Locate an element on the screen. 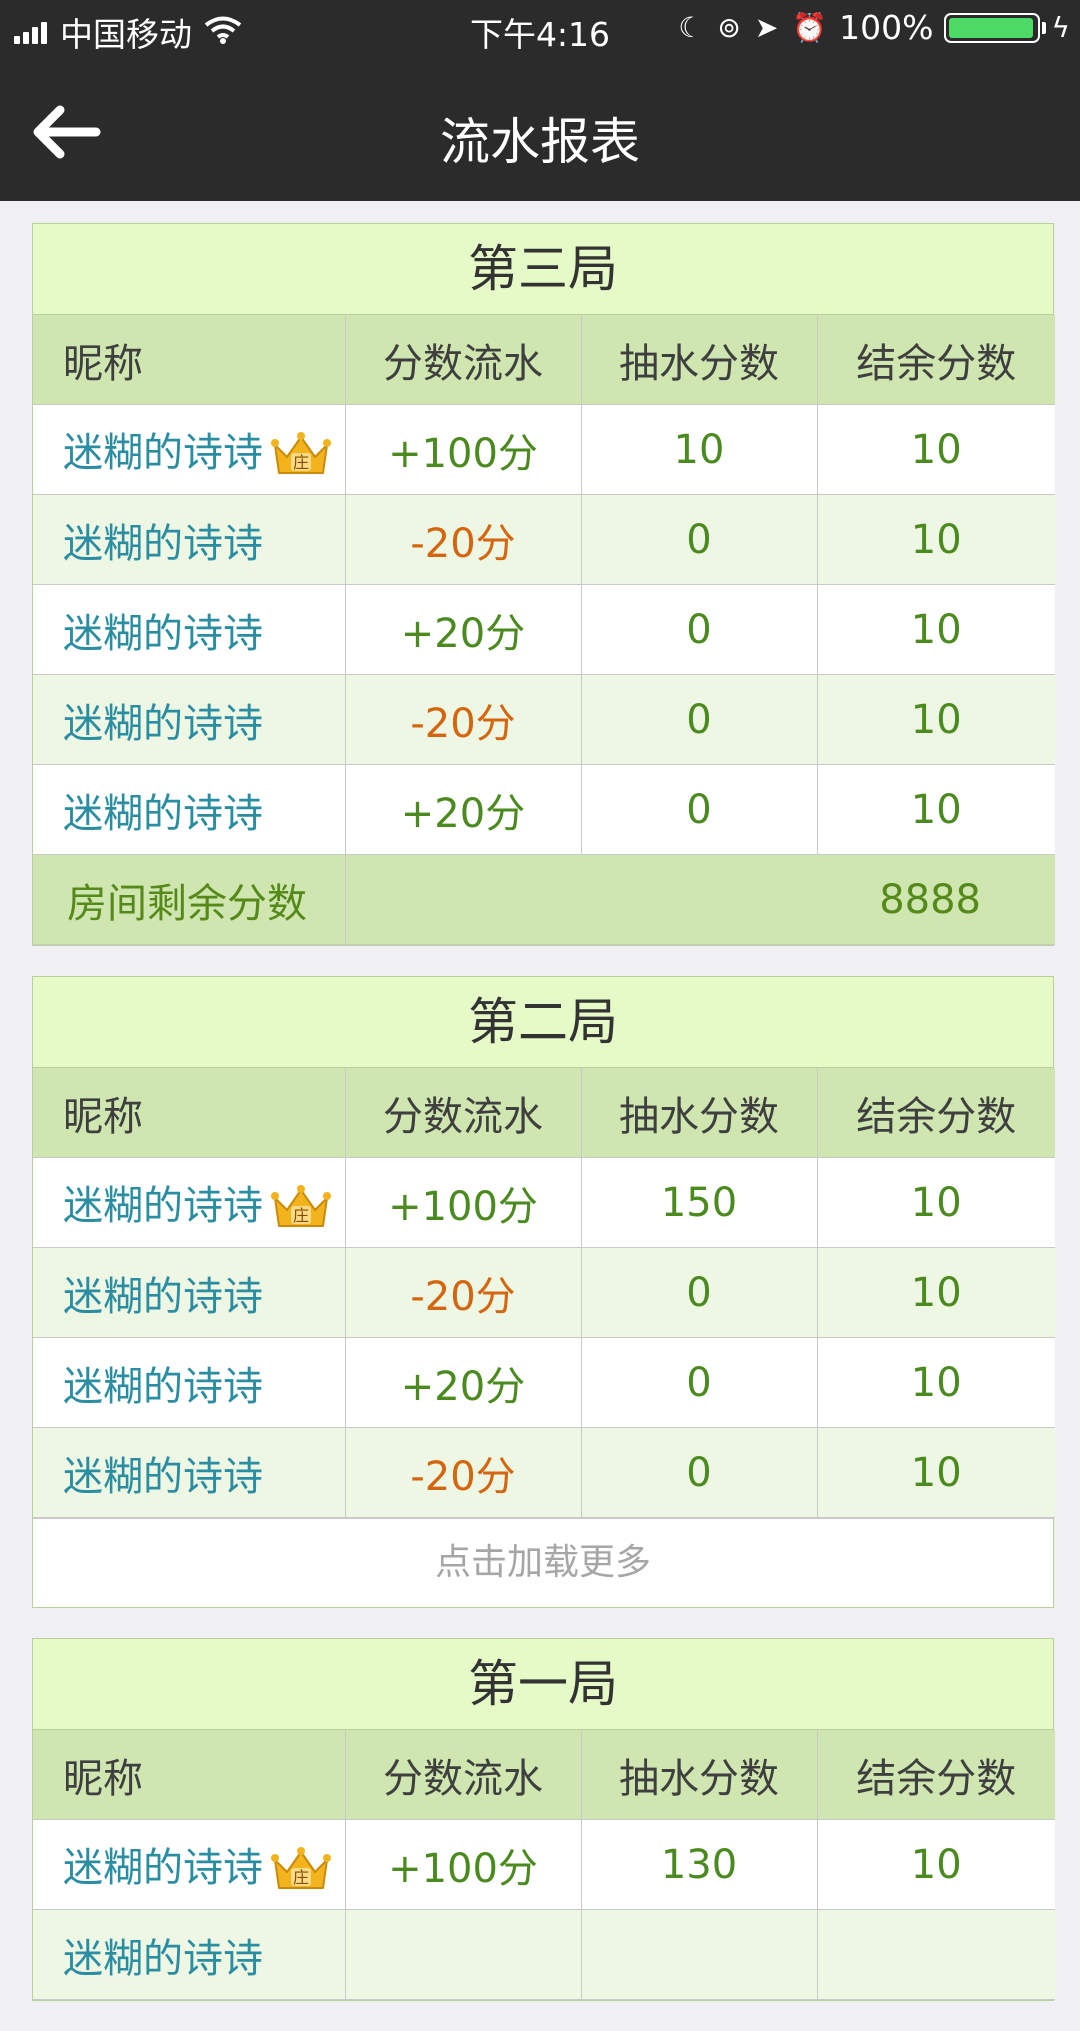 This screenshot has height=2031, width=1080. moon-icon: ☾ is located at coordinates (691, 27).